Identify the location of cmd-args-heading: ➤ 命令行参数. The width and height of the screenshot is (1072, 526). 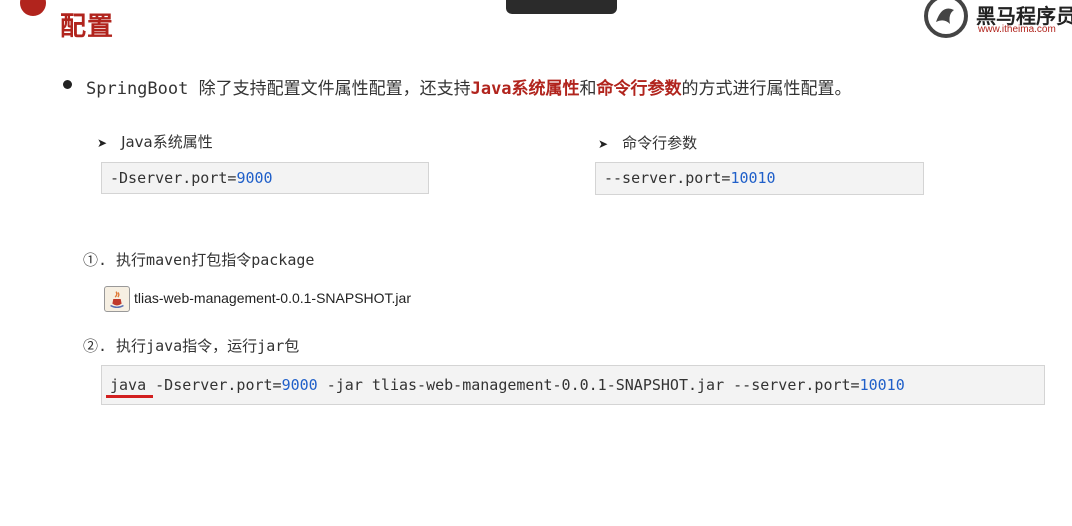
(647, 142).